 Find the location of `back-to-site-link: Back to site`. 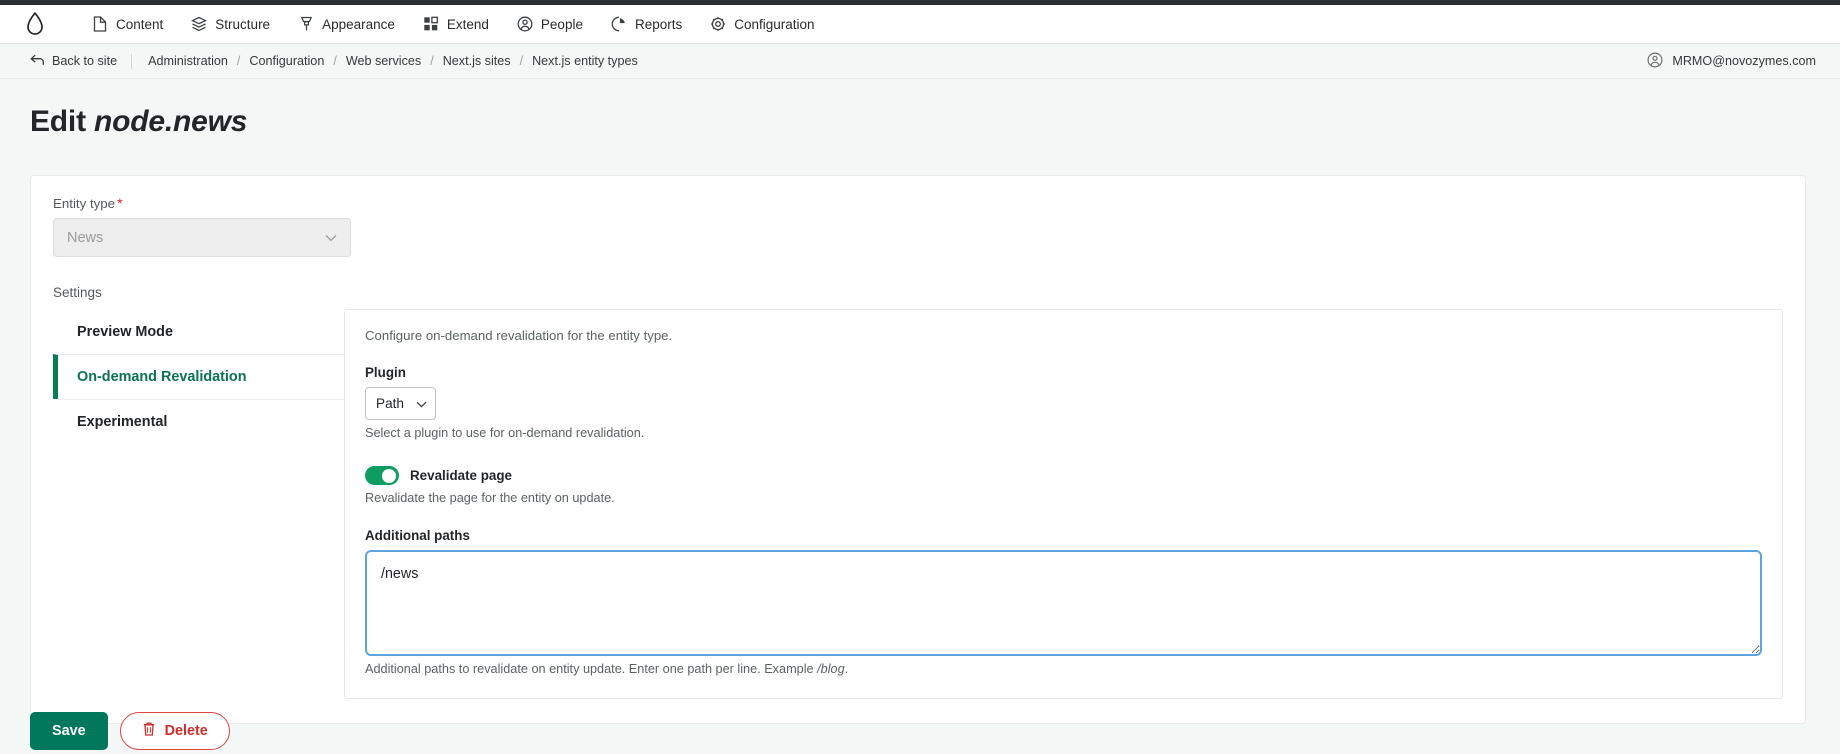

back-to-site-link: Back to site is located at coordinates (73, 61).